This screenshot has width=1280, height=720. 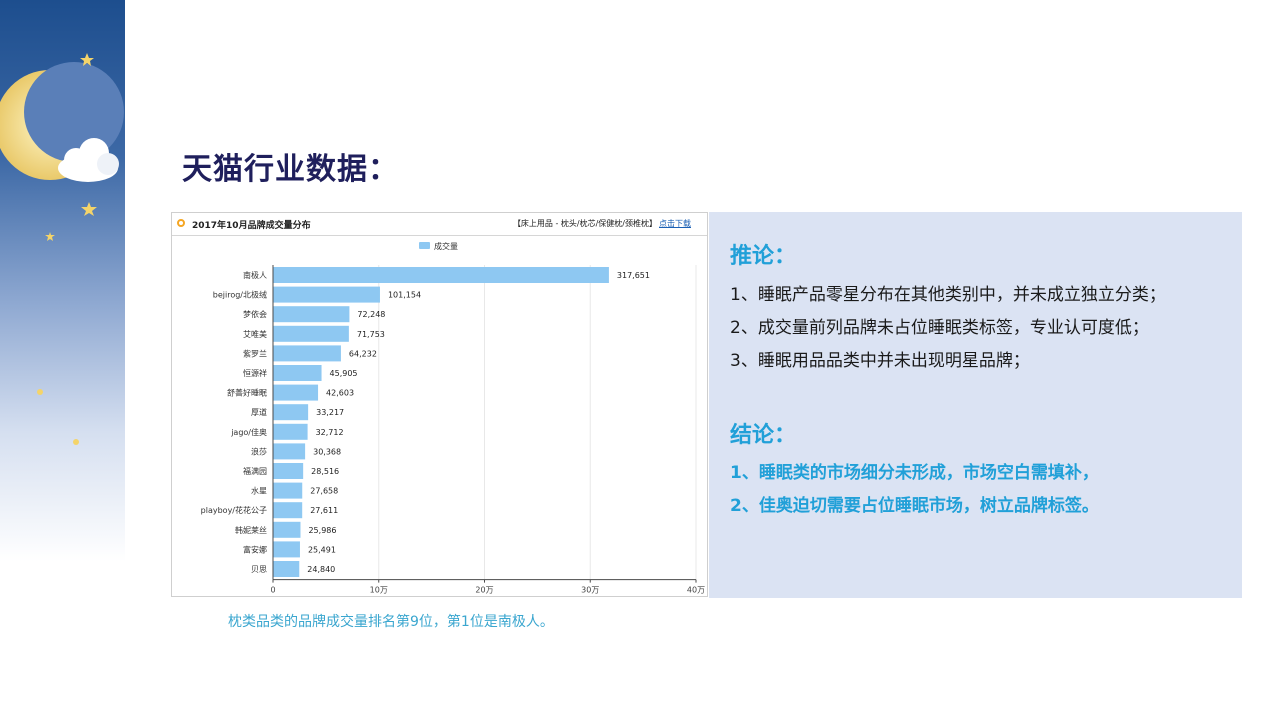 I want to click on value-label: 317,651, so click(x=633, y=275).